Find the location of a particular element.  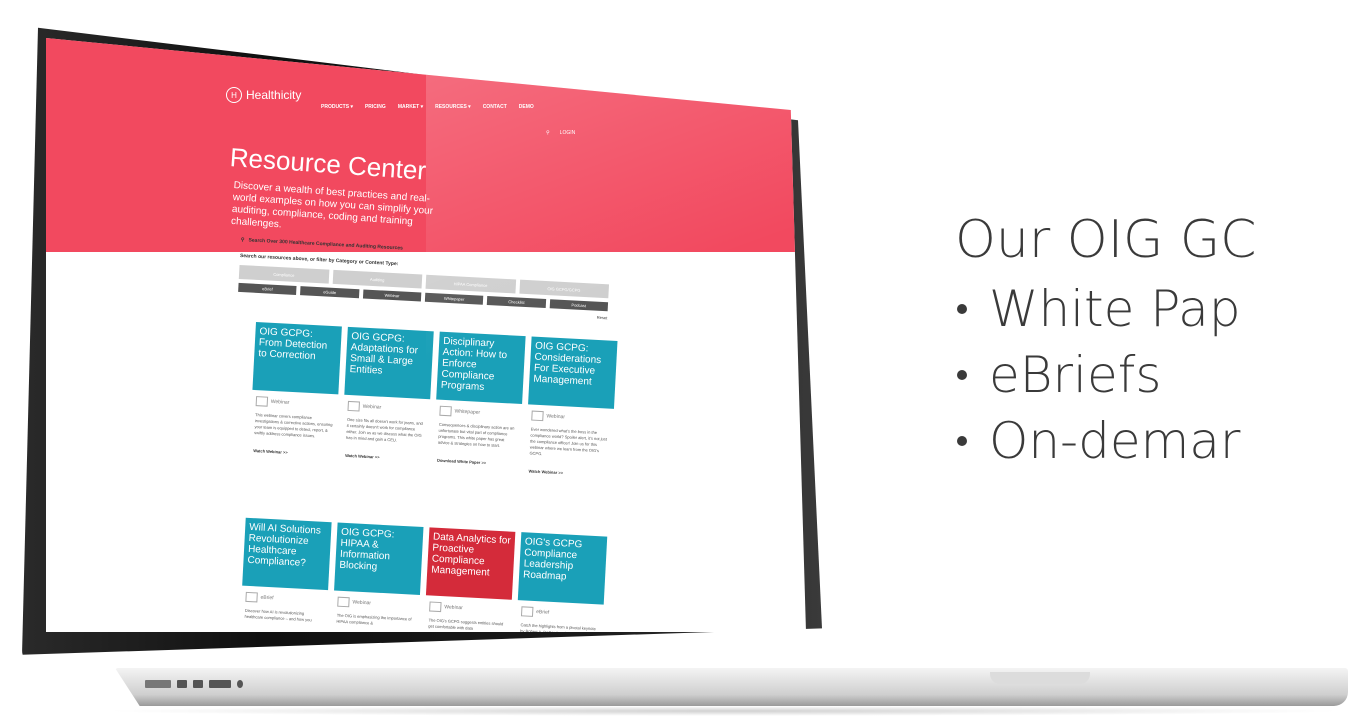

header-actions: ⚲ LOGIN is located at coordinates (560, 133).